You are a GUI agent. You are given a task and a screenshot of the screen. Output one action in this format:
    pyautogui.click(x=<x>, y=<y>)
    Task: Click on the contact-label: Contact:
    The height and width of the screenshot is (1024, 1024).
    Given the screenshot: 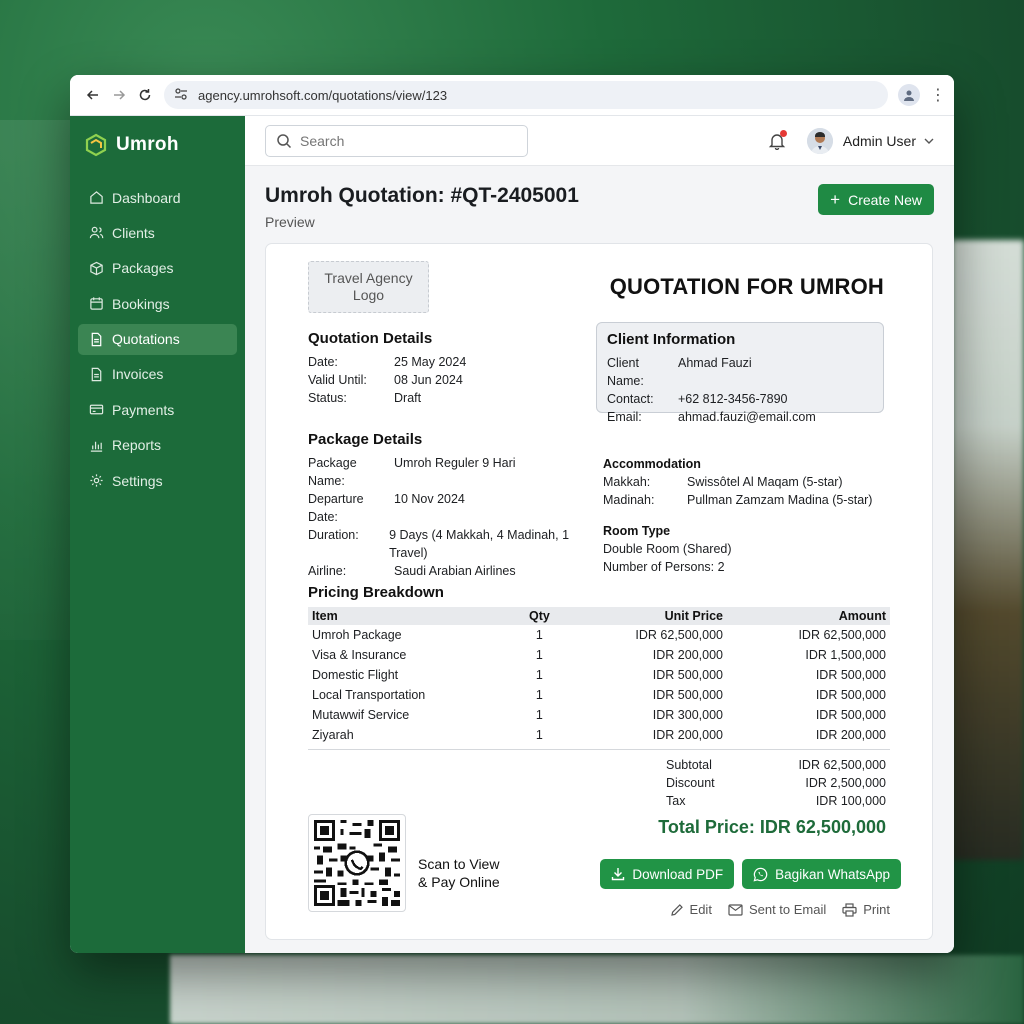 What is the action you would take?
    pyautogui.click(x=630, y=399)
    